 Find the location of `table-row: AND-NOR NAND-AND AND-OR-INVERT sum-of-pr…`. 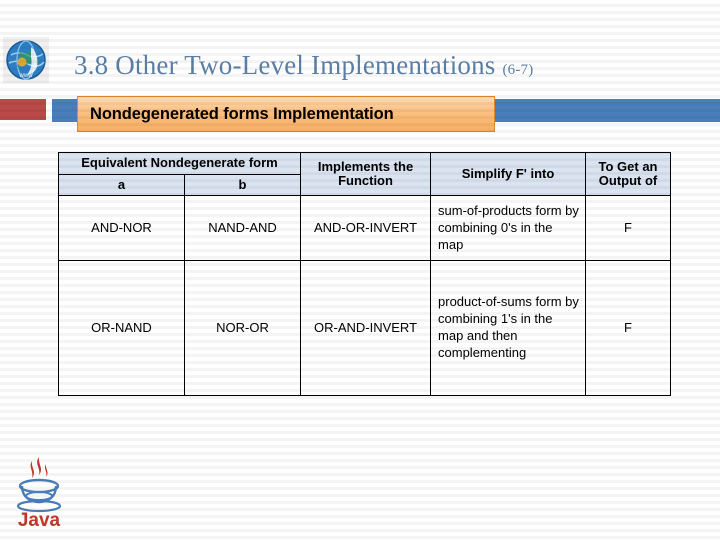

table-row: AND-NOR NAND-AND AND-OR-INVERT sum-of-pr… is located at coordinates (365, 228).